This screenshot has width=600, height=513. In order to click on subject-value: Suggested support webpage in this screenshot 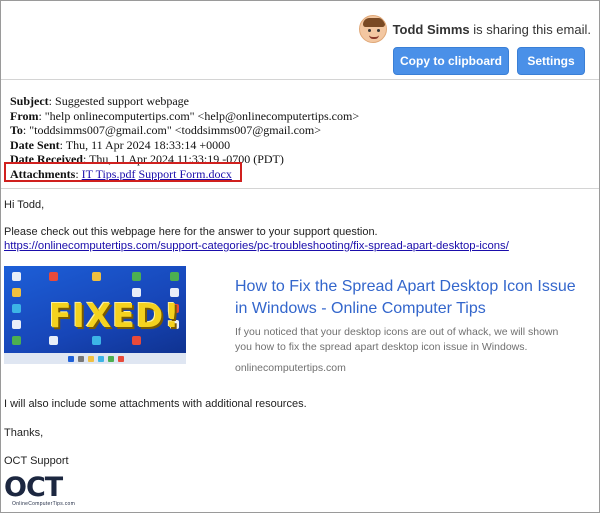, I will do `click(122, 101)`.